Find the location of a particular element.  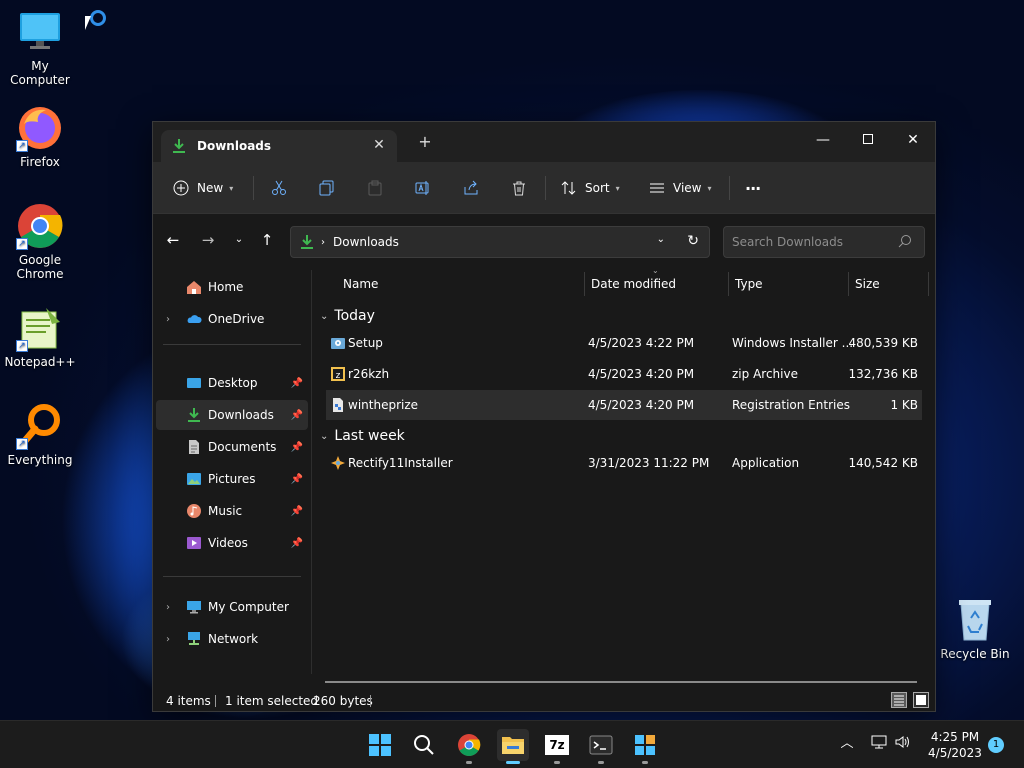

taskbar-terminal is located at coordinates (601, 746).